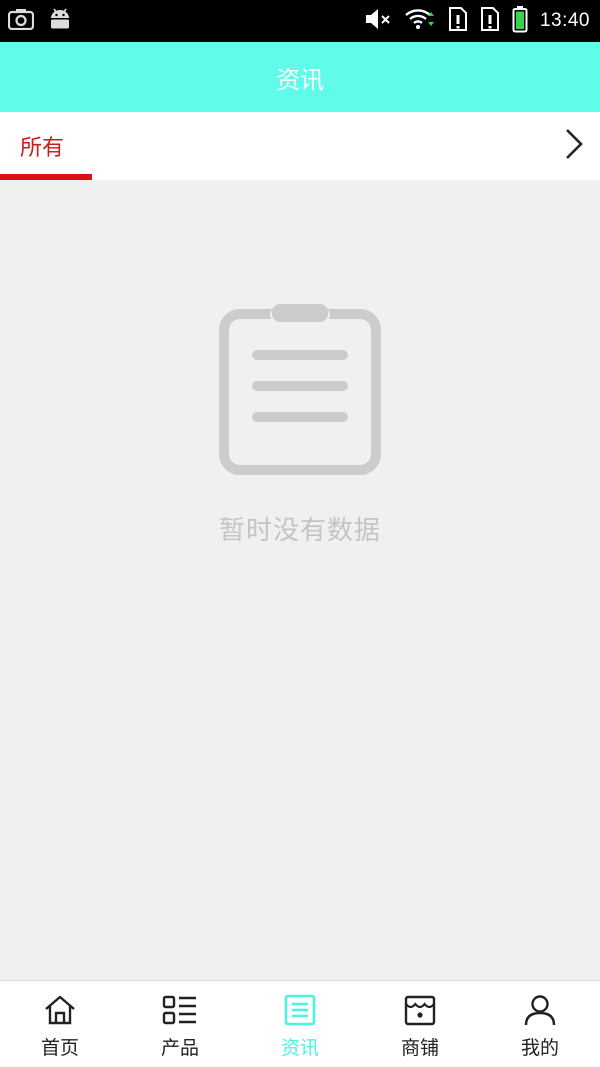  I want to click on screenshot-icon, so click(21, 21).